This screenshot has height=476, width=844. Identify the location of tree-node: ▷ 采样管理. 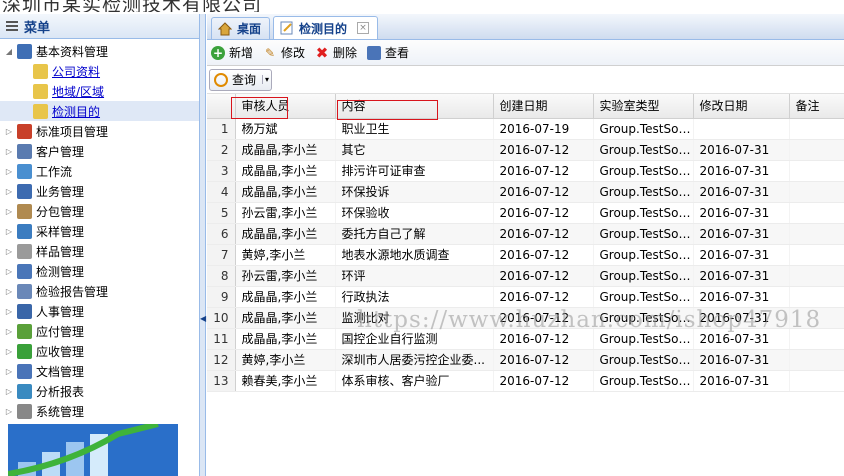
(99, 231).